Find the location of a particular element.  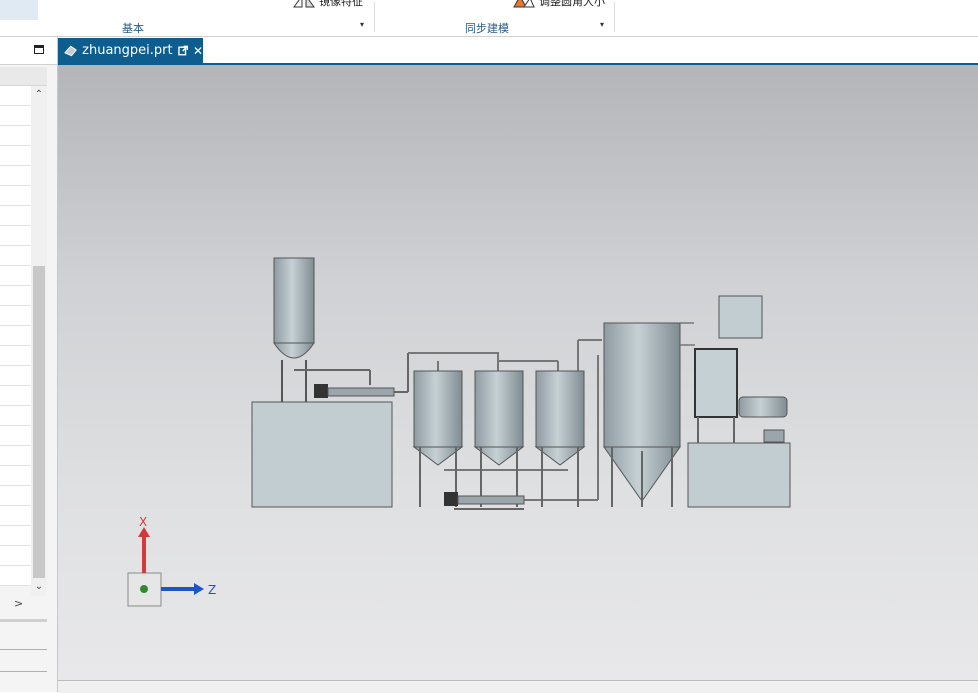

control-cabinet is located at coordinates (716, 383).